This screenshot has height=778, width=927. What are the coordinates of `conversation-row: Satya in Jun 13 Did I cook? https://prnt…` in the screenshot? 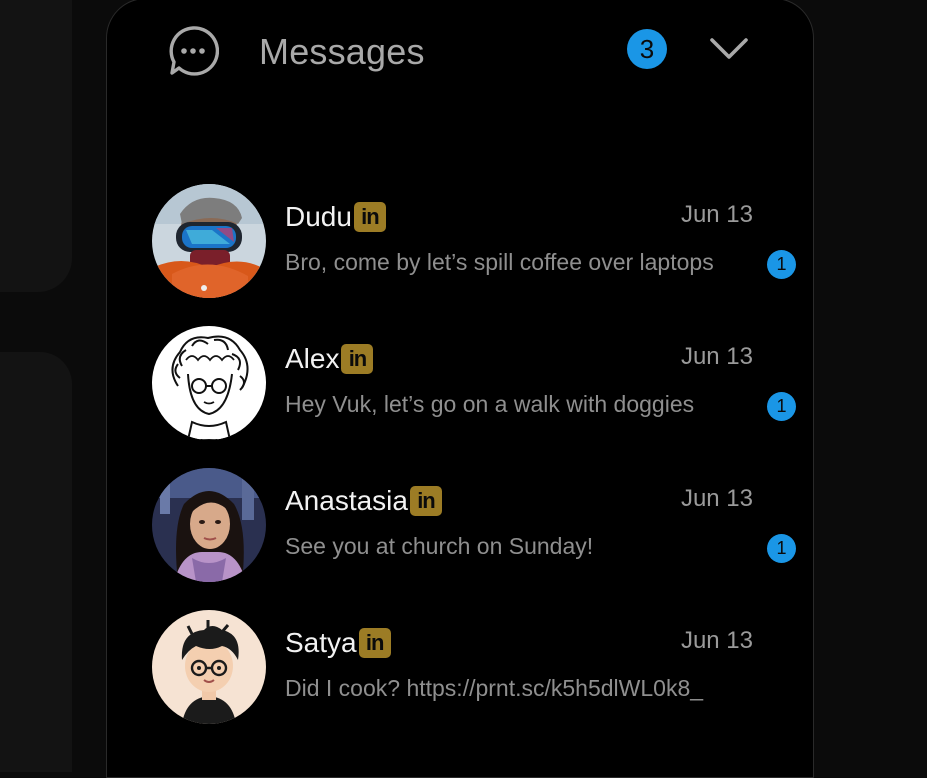 It's located at (460, 665).